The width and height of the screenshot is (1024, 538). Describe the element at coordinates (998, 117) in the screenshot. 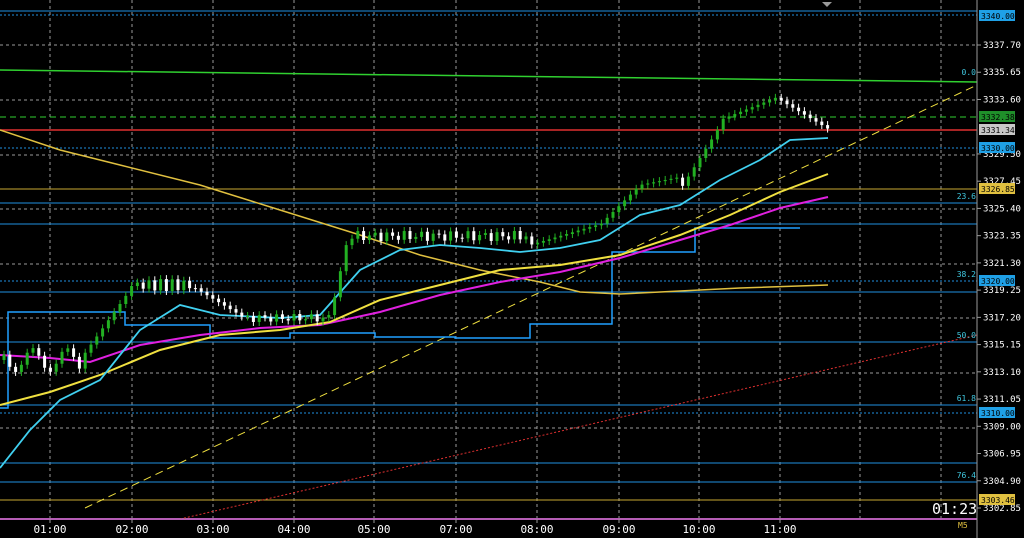

I see `price-badge-text: 3332.38` at that location.